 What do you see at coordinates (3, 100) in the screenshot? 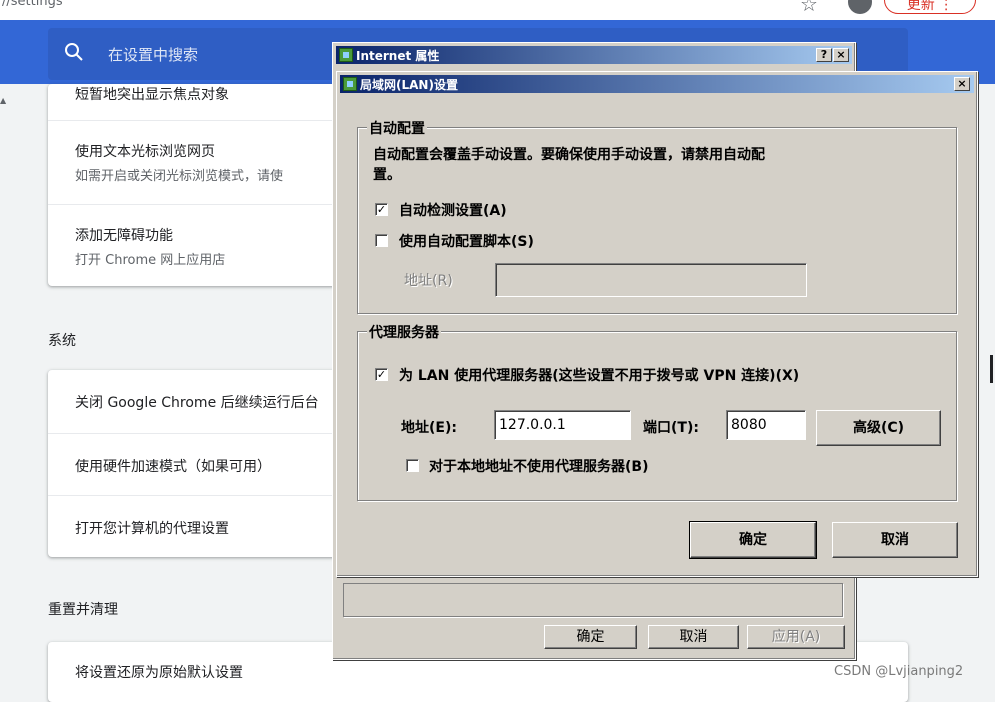
I see `collapse-caret-icon: ▲` at bounding box center [3, 100].